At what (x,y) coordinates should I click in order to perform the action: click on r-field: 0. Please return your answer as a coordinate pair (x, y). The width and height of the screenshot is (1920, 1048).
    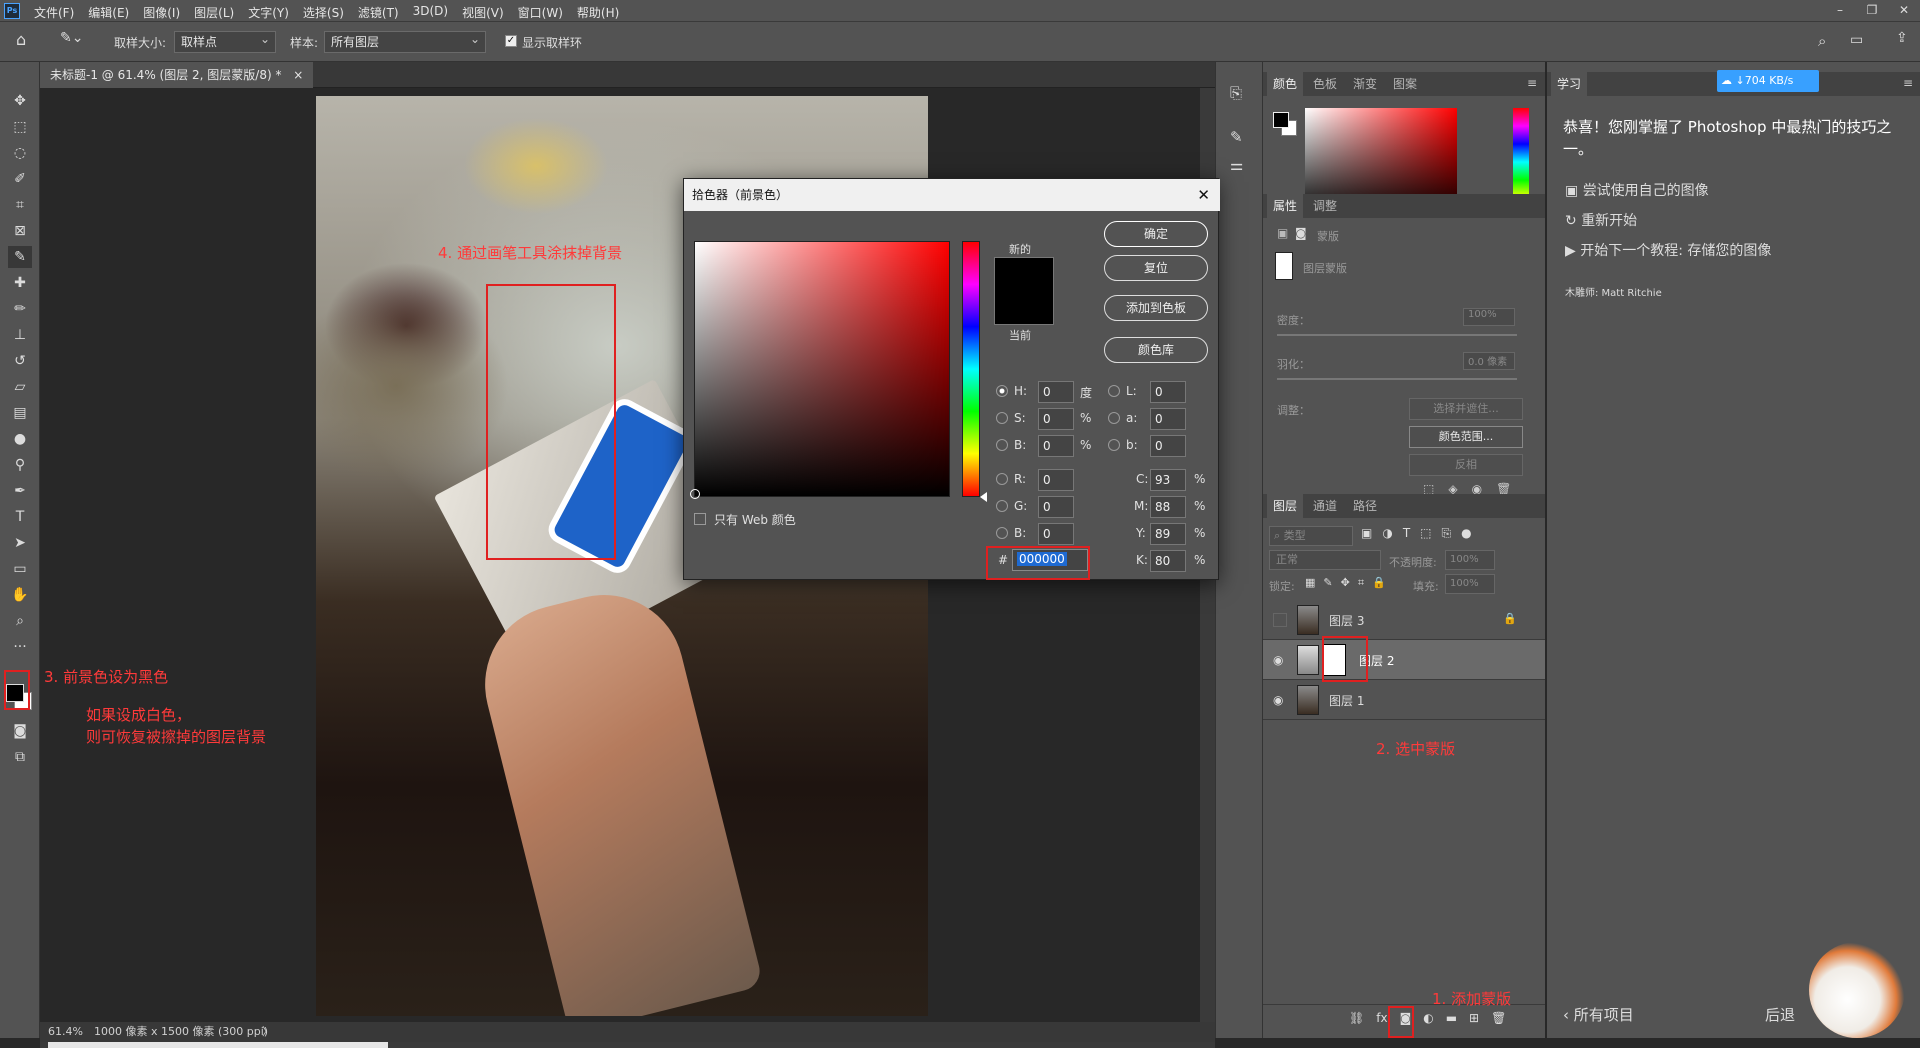
    Looking at the image, I should click on (1056, 480).